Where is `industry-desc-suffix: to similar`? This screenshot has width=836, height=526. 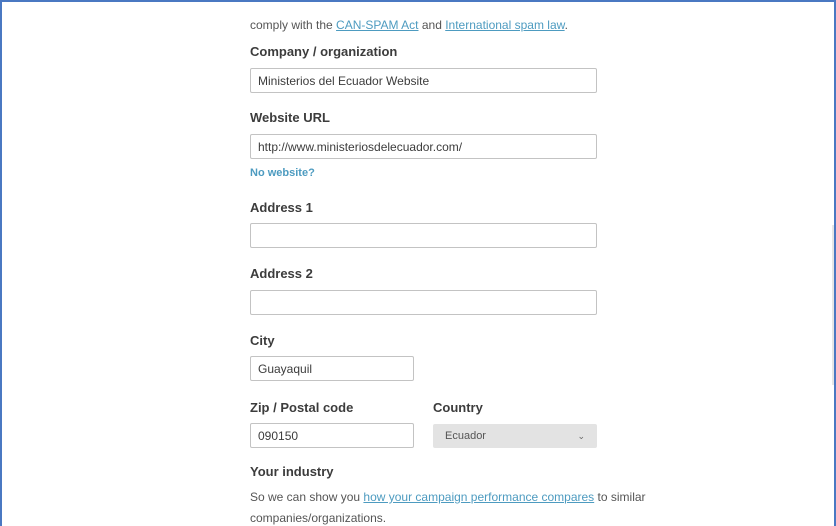
industry-desc-suffix: to similar is located at coordinates (620, 497).